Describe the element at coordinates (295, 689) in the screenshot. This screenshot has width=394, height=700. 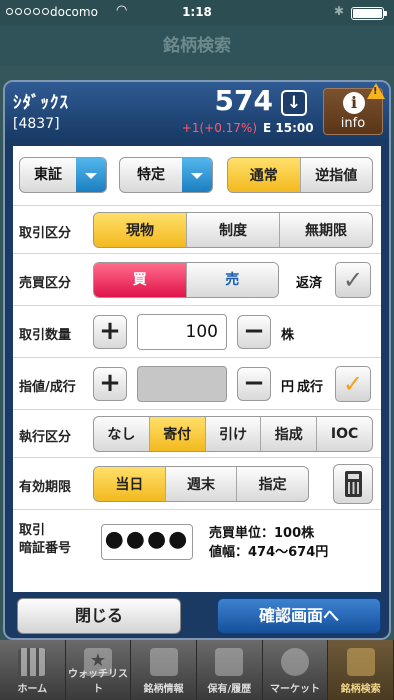
I see `tab-label: マーケット` at that location.